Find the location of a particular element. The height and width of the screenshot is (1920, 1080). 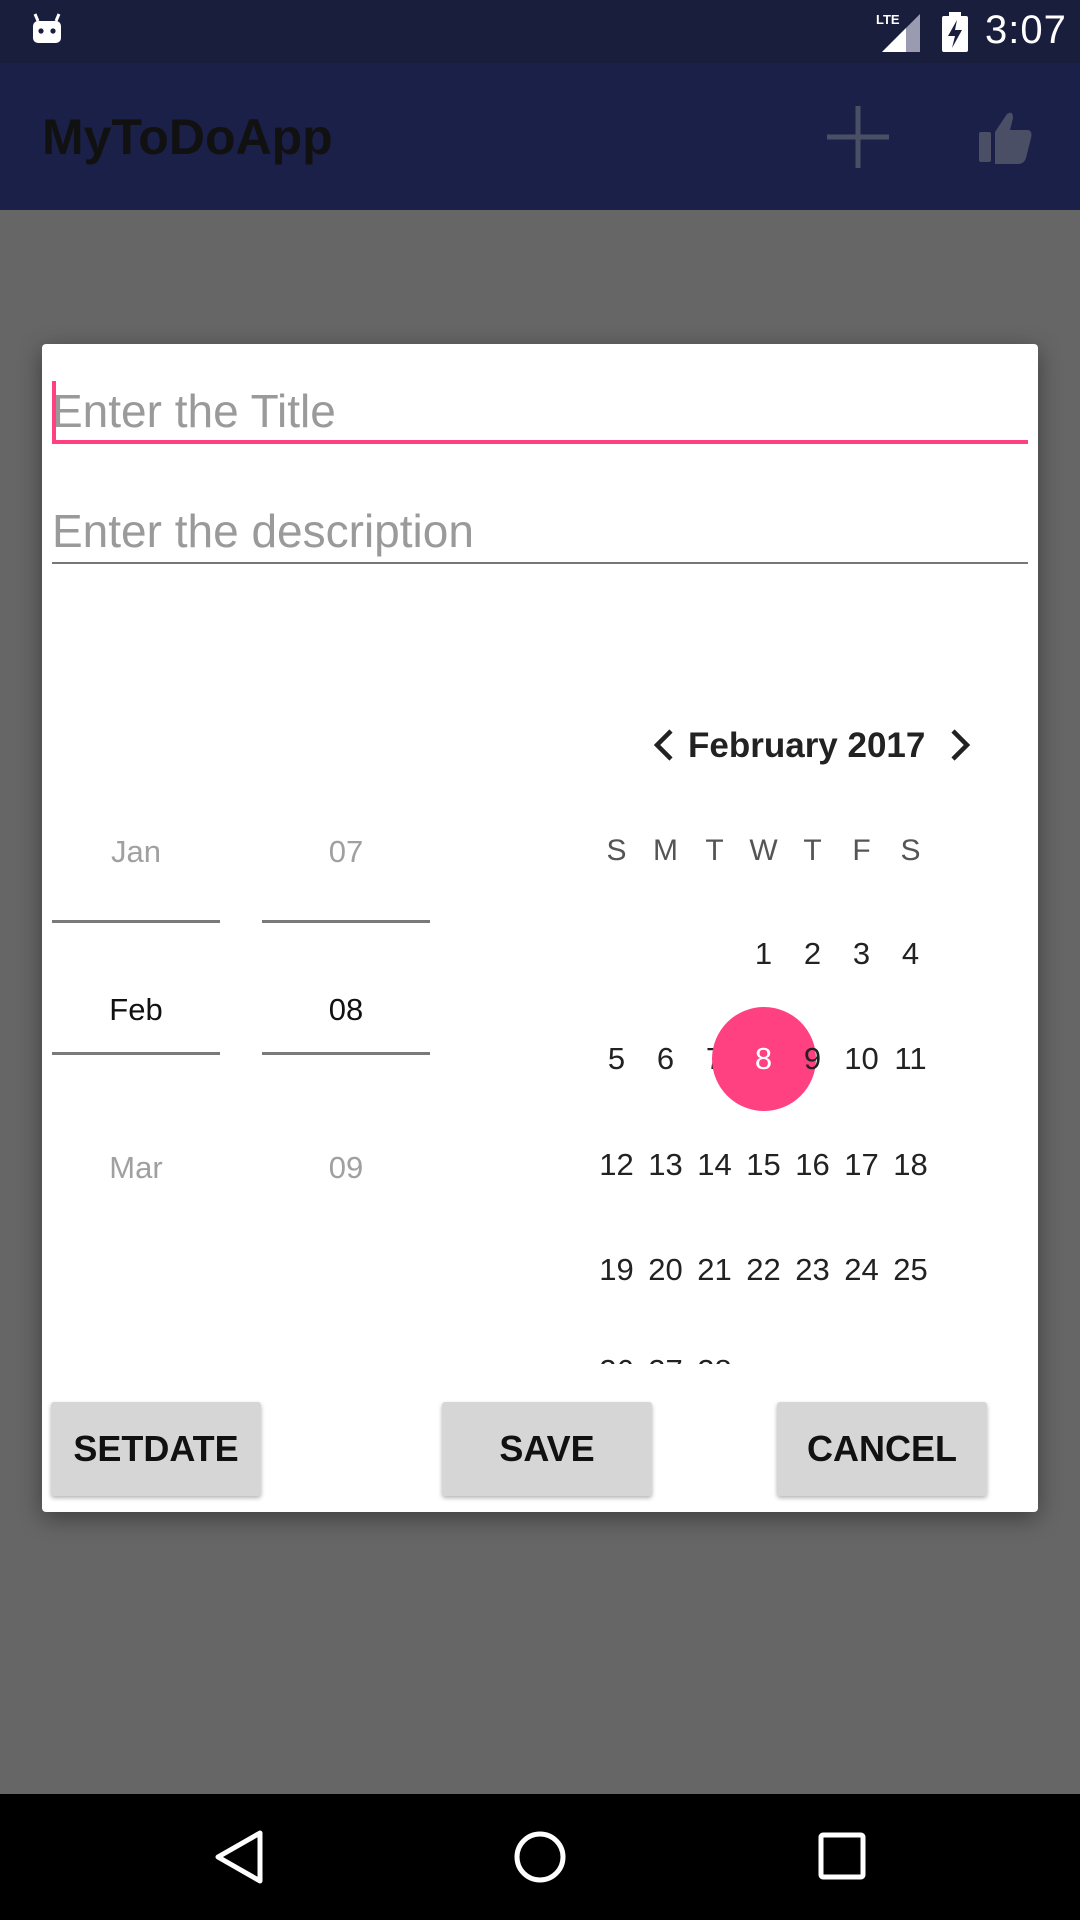

setdate-button: SETDATE is located at coordinates (156, 1449).